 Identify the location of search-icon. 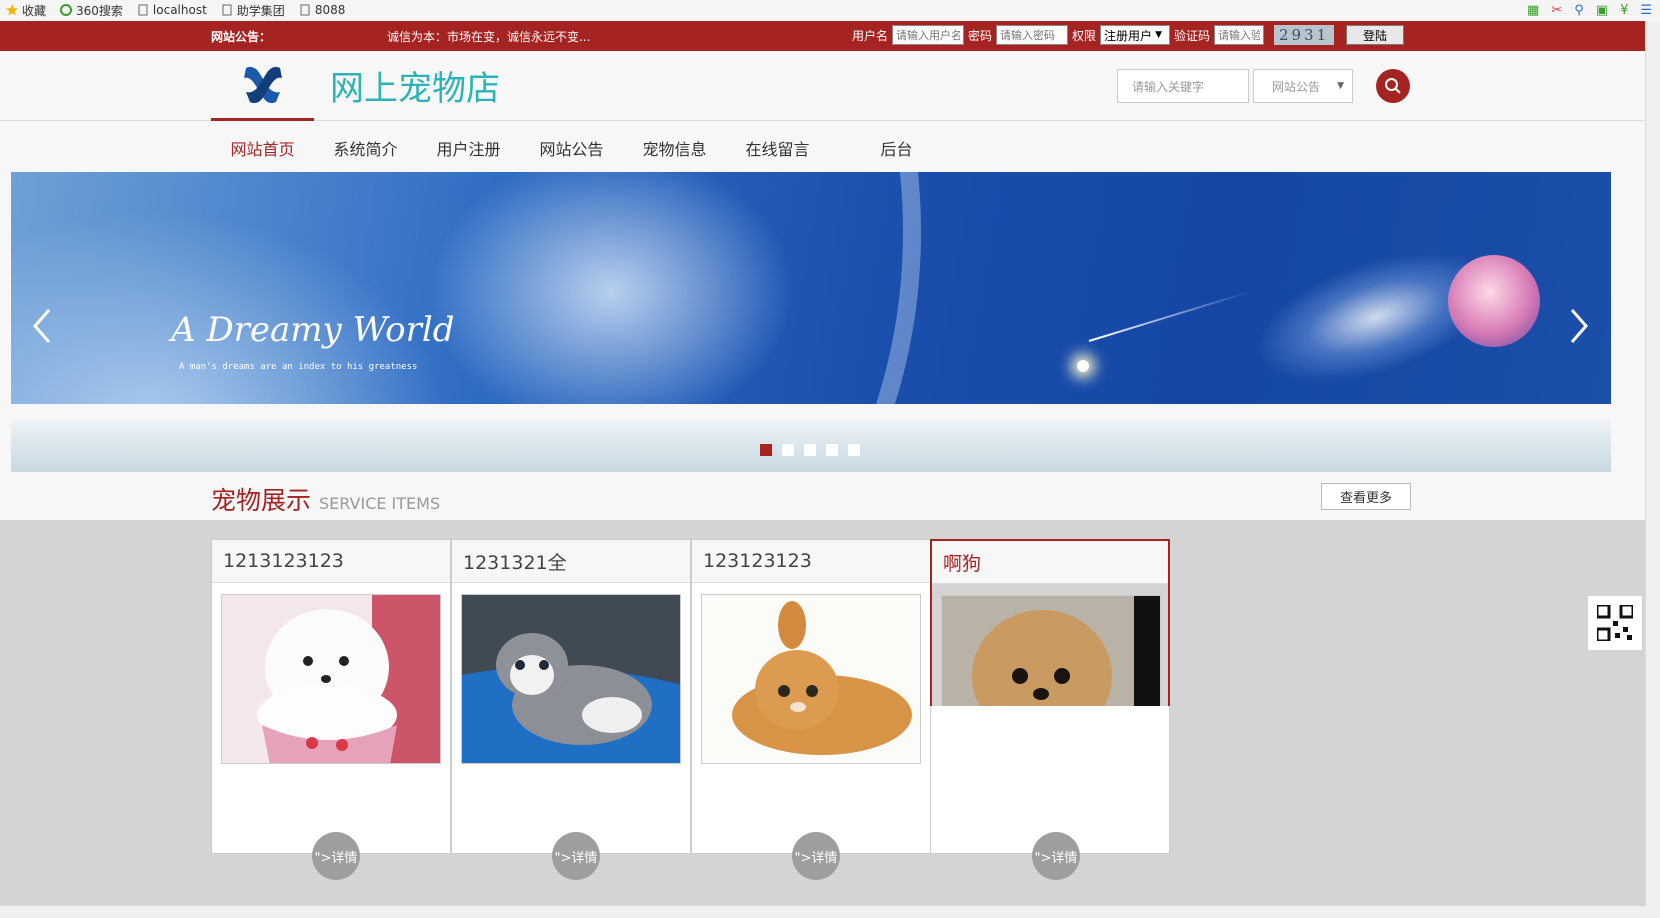
(1393, 86).